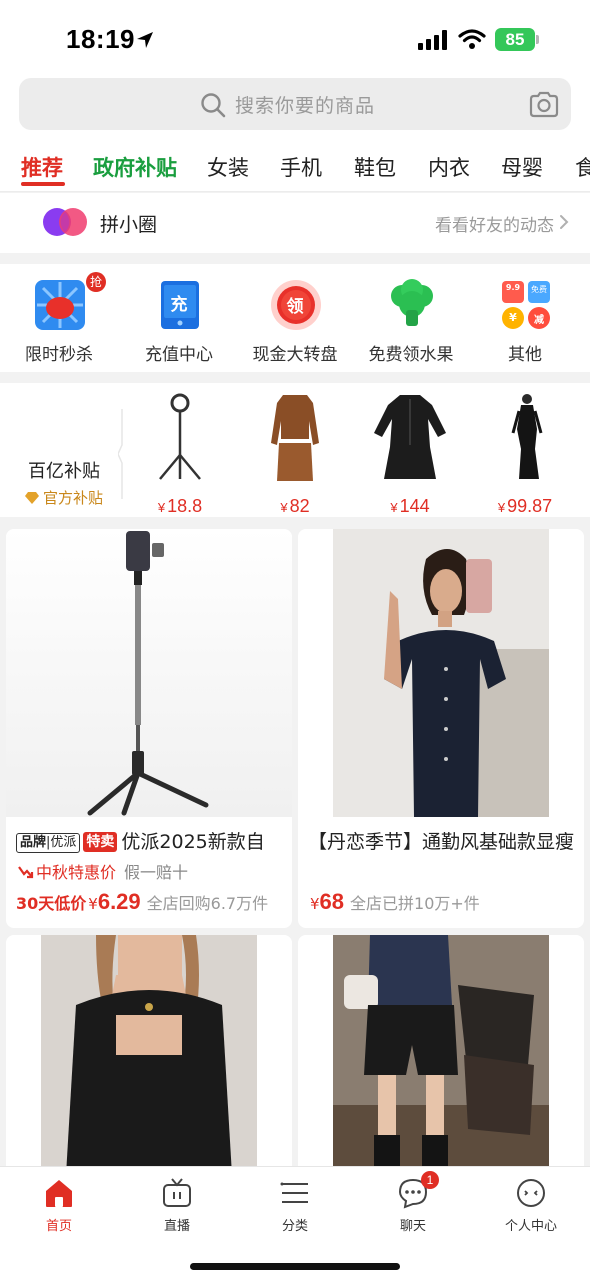 The width and height of the screenshot is (590, 1280). Describe the element at coordinates (582, 167) in the screenshot. I see `tab-food: 食` at that location.